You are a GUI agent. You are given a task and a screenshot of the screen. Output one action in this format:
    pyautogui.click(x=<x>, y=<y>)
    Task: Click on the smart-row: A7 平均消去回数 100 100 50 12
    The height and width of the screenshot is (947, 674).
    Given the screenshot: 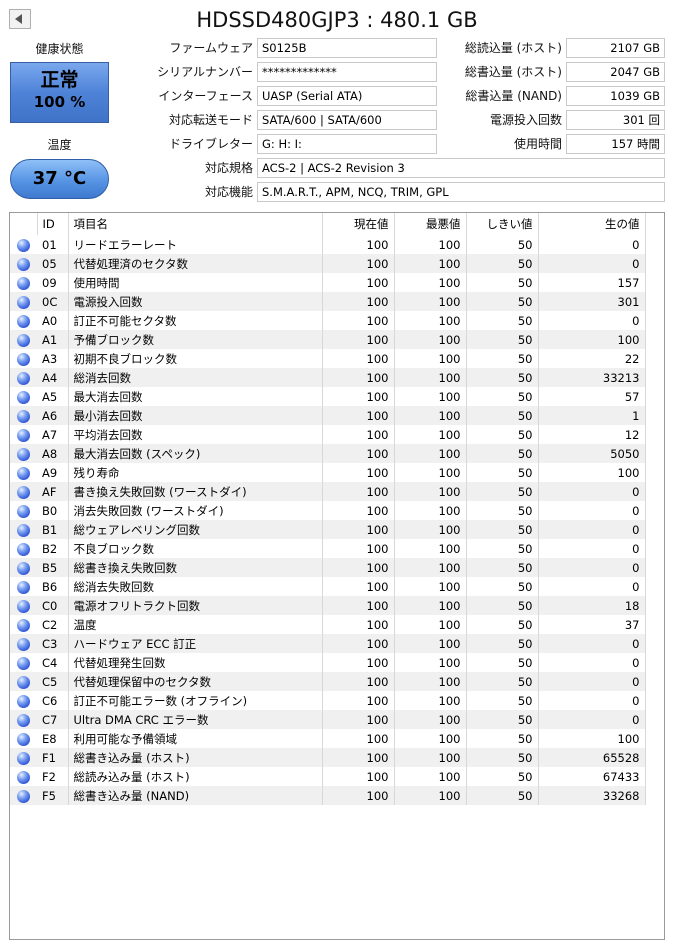 What is the action you would take?
    pyautogui.click(x=328, y=434)
    